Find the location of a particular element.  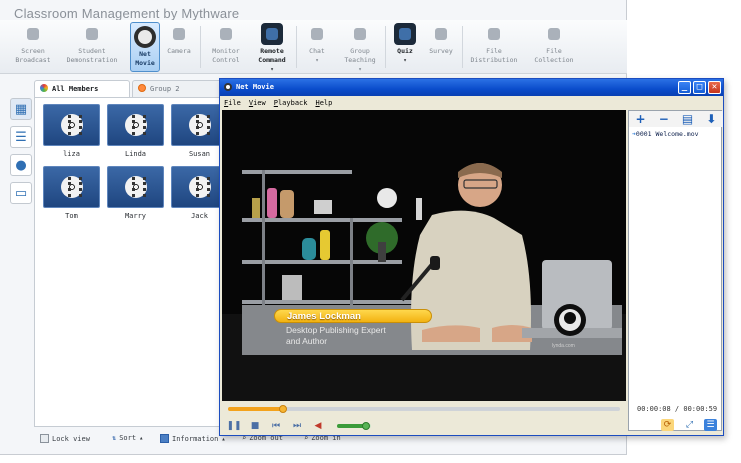

tab-label: All Members is located at coordinates (75, 89).